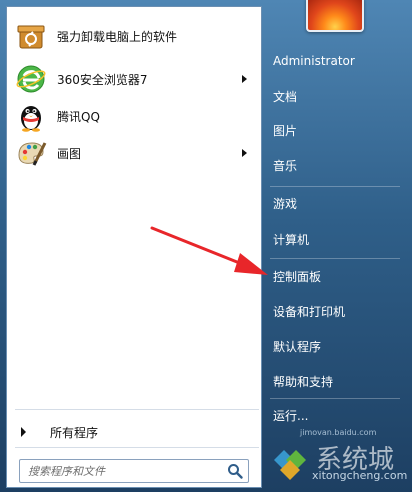 The height and width of the screenshot is (492, 412). I want to click on right-item-music: 音乐, so click(339, 166).